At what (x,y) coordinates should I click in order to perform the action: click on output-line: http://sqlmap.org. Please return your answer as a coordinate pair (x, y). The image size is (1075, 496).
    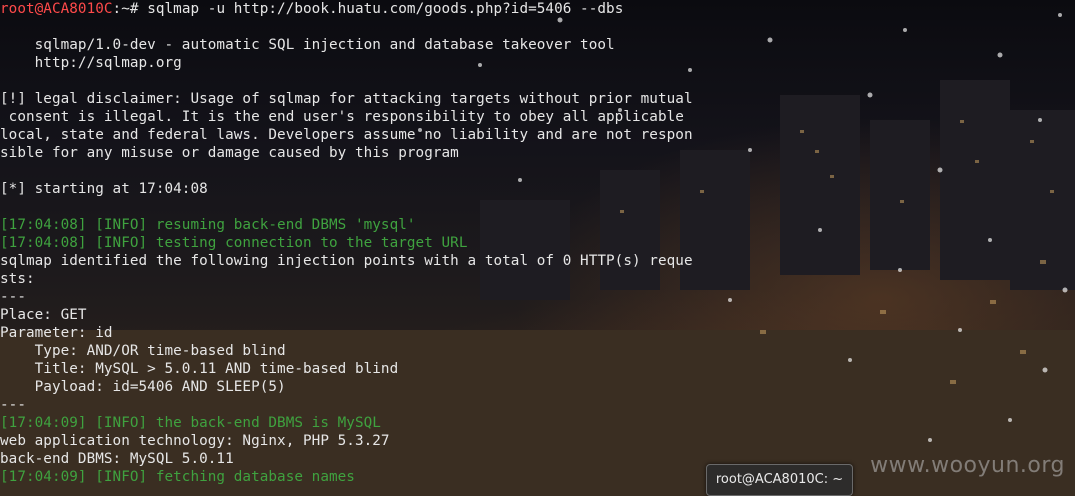
    Looking at the image, I should click on (91, 63).